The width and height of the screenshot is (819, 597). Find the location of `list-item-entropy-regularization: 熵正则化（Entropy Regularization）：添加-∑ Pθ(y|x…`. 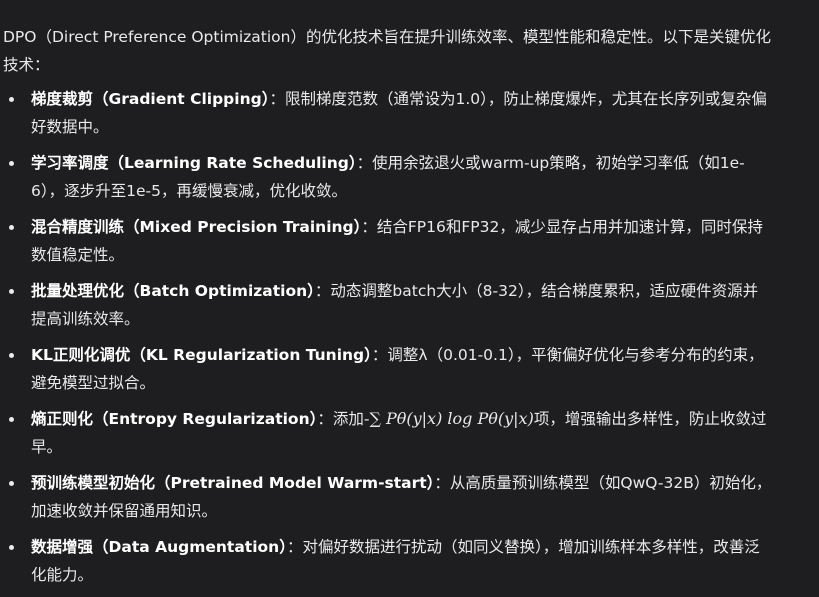

list-item-entropy-regularization: 熵正则化（Entropy Regularization）：添加-∑ Pθ(y|x… is located at coordinates (388, 433).